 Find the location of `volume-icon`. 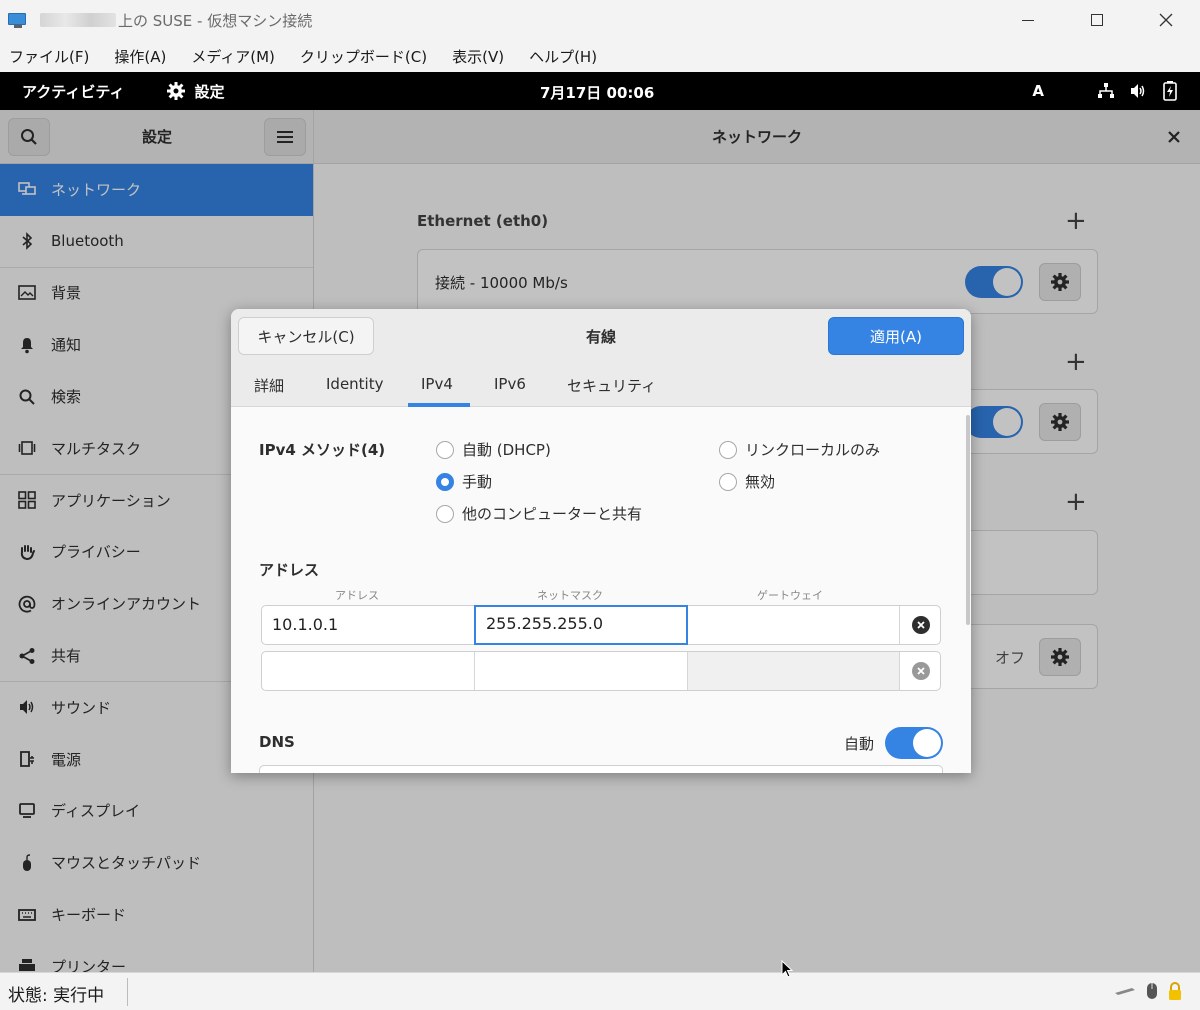

volume-icon is located at coordinates (1138, 91).